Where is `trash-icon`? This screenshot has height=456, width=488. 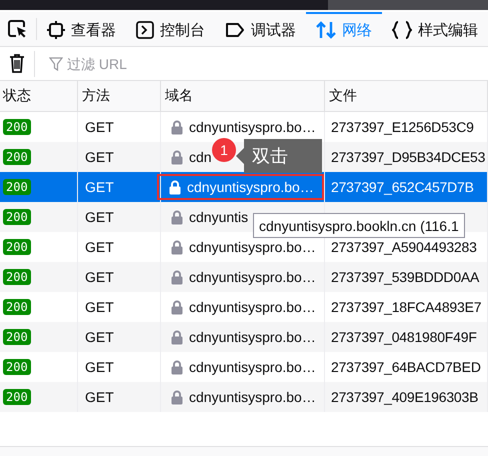
trash-icon is located at coordinates (17, 63).